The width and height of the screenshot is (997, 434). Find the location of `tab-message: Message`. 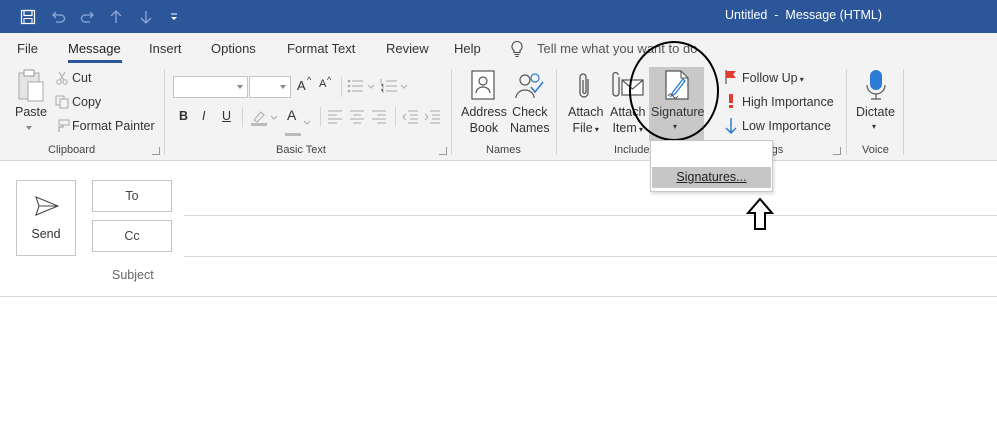

tab-message: Message is located at coordinates (94, 48).